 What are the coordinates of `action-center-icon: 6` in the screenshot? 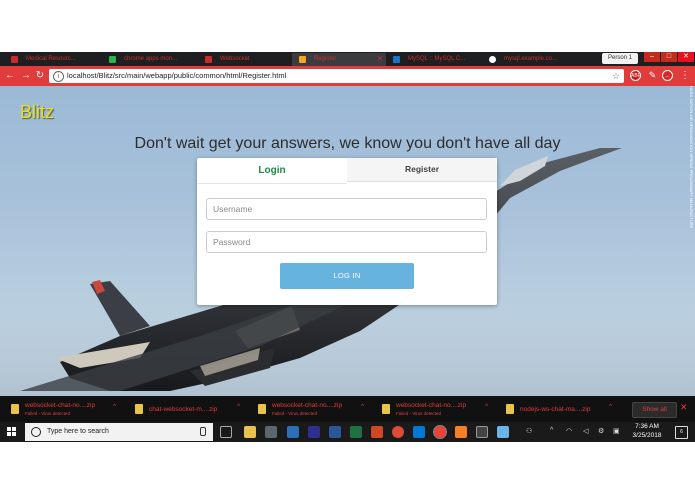 It's located at (681, 432).